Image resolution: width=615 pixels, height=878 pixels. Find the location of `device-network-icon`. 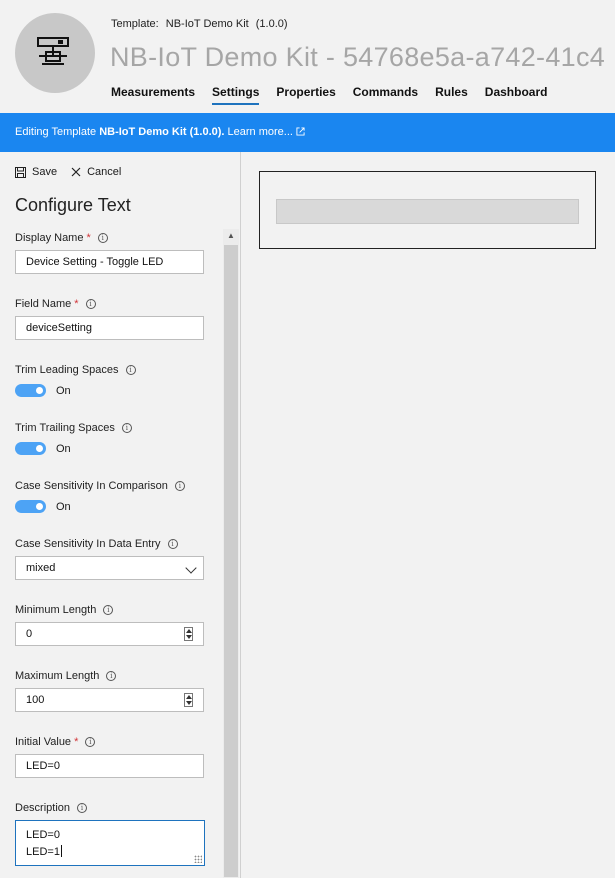

device-network-icon is located at coordinates (53, 51).